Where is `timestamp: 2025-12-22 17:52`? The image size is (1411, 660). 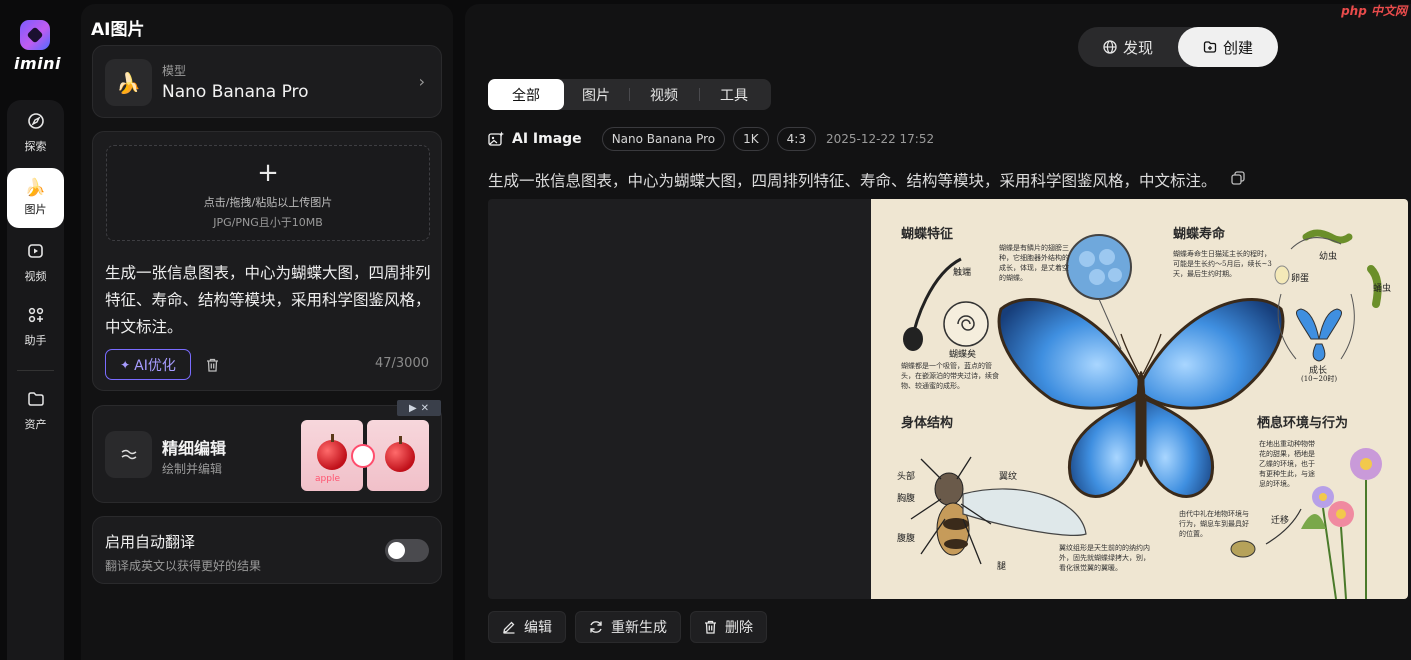 timestamp: 2025-12-22 17:52 is located at coordinates (880, 139).